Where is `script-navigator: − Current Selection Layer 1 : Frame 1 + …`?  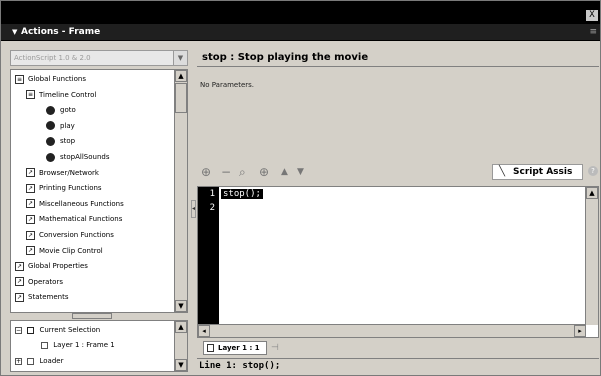 script-navigator: − Current Selection Layer 1 : Frame 1 + … is located at coordinates (99, 346).